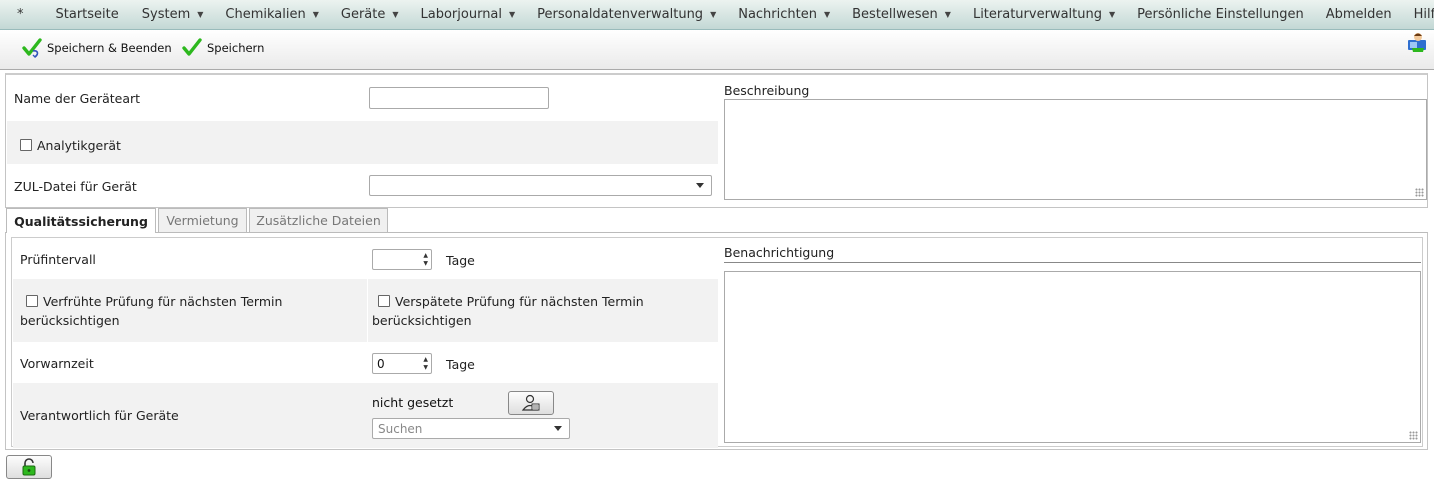  What do you see at coordinates (58, 259) in the screenshot?
I see `interval-label: Prüfintervall` at bounding box center [58, 259].